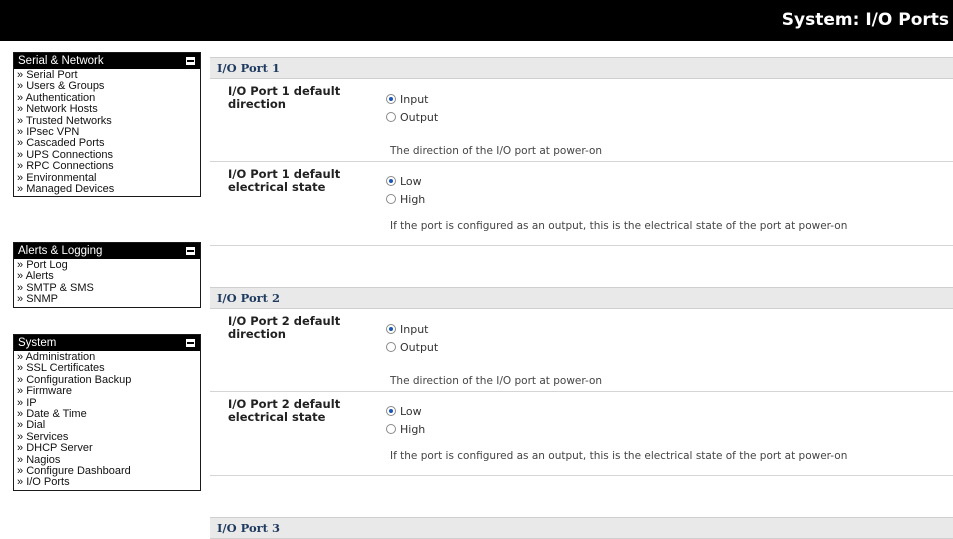 The height and width of the screenshot is (539, 953). I want to click on page-title: System: I/O Ports, so click(865, 20).